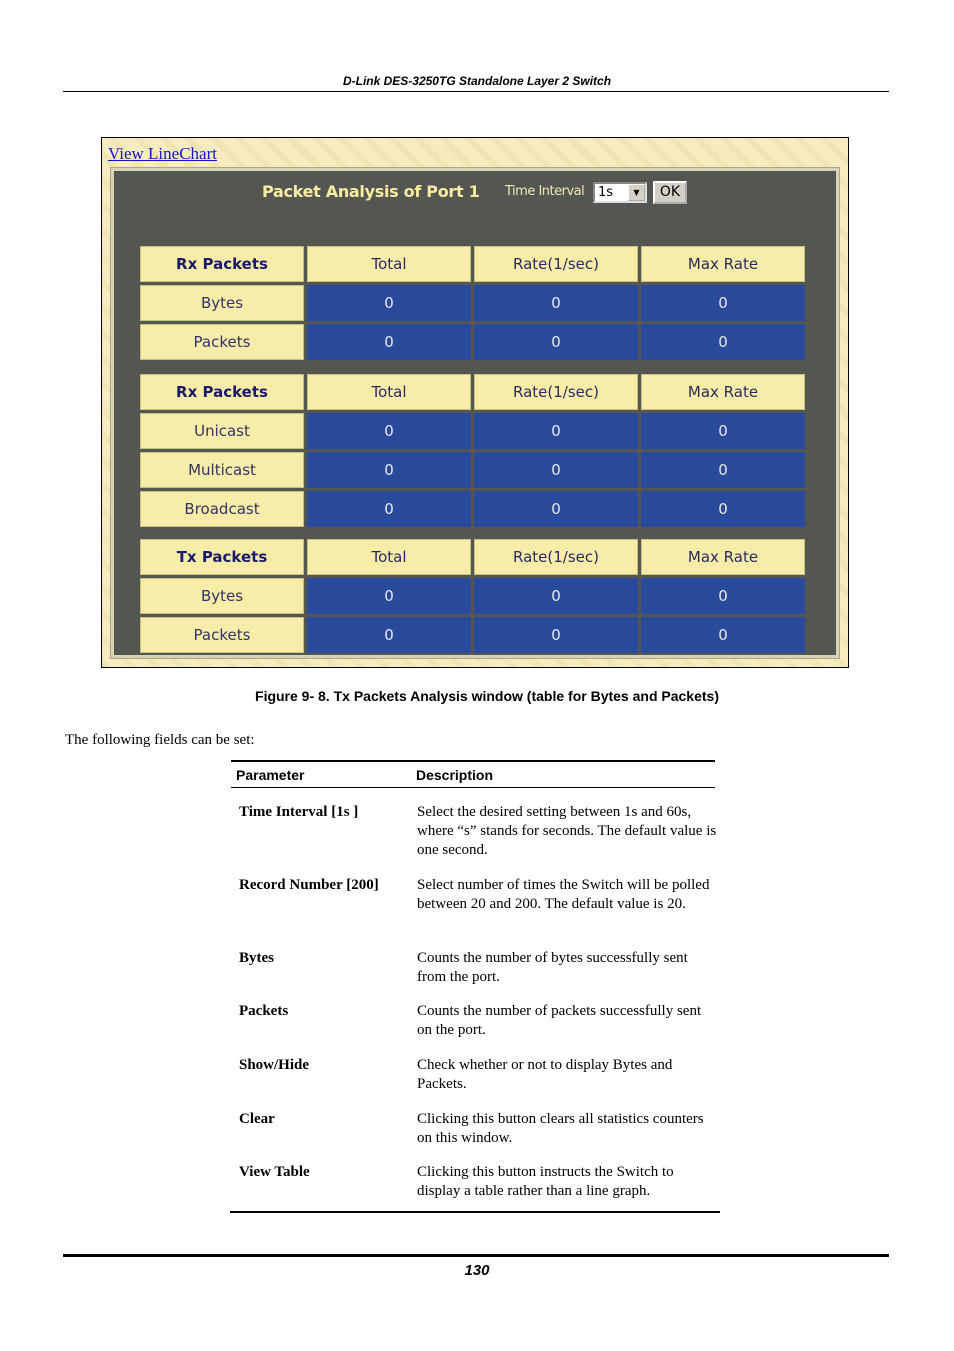  What do you see at coordinates (477, 1270) in the screenshot?
I see `page-number: 130` at bounding box center [477, 1270].